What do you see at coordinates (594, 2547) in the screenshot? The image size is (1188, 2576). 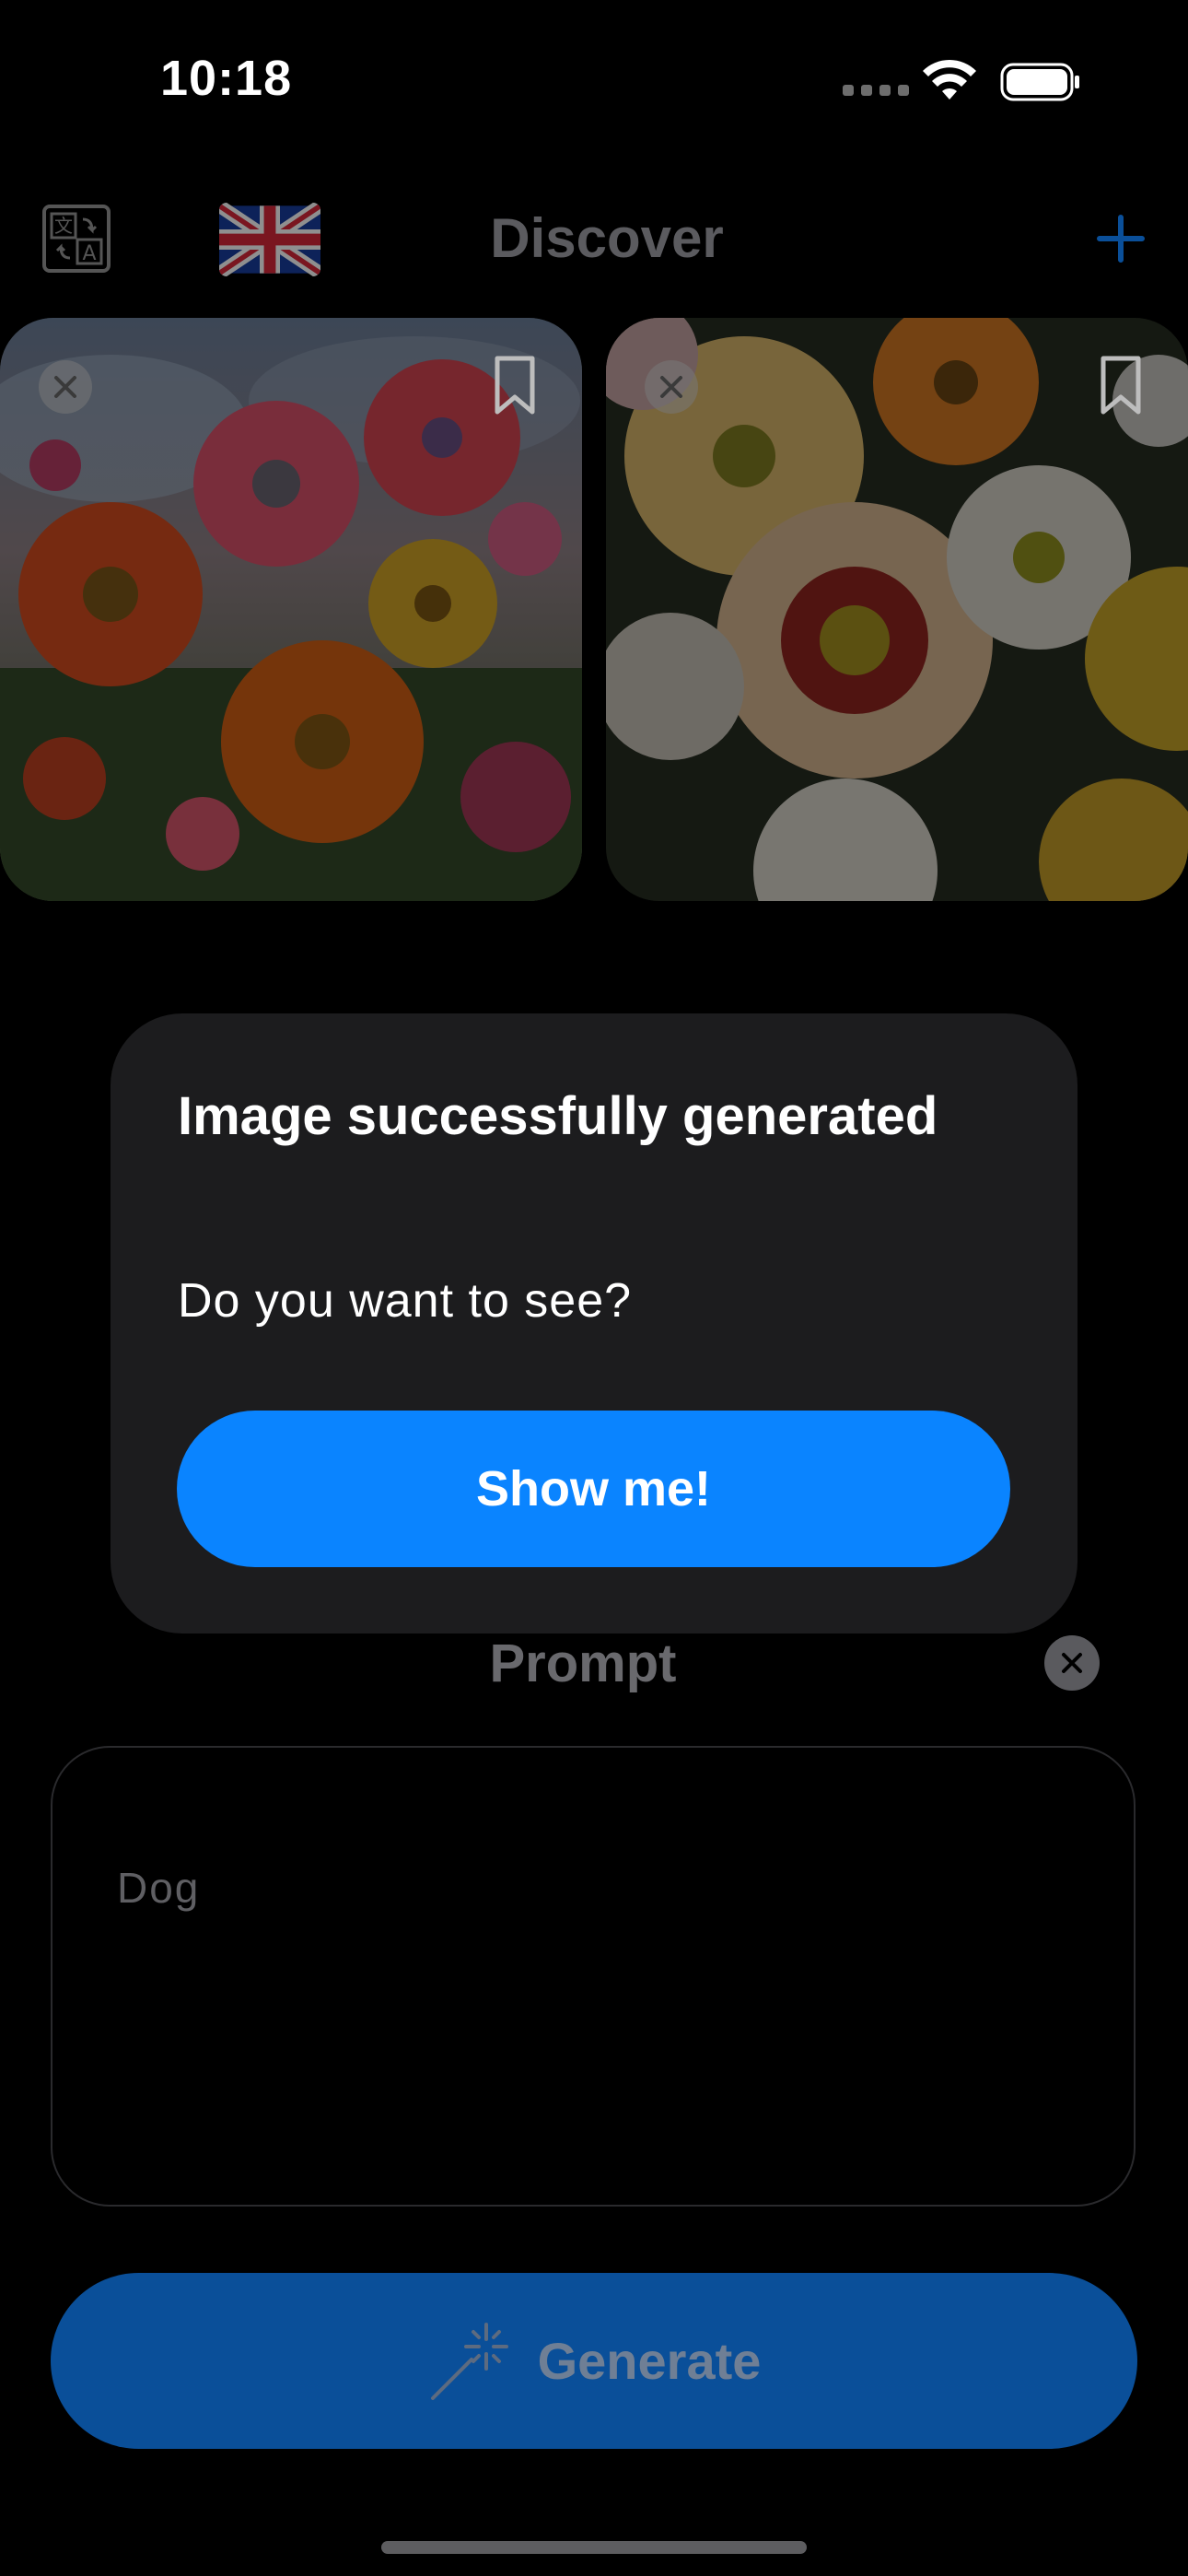 I see `home-indicator` at bounding box center [594, 2547].